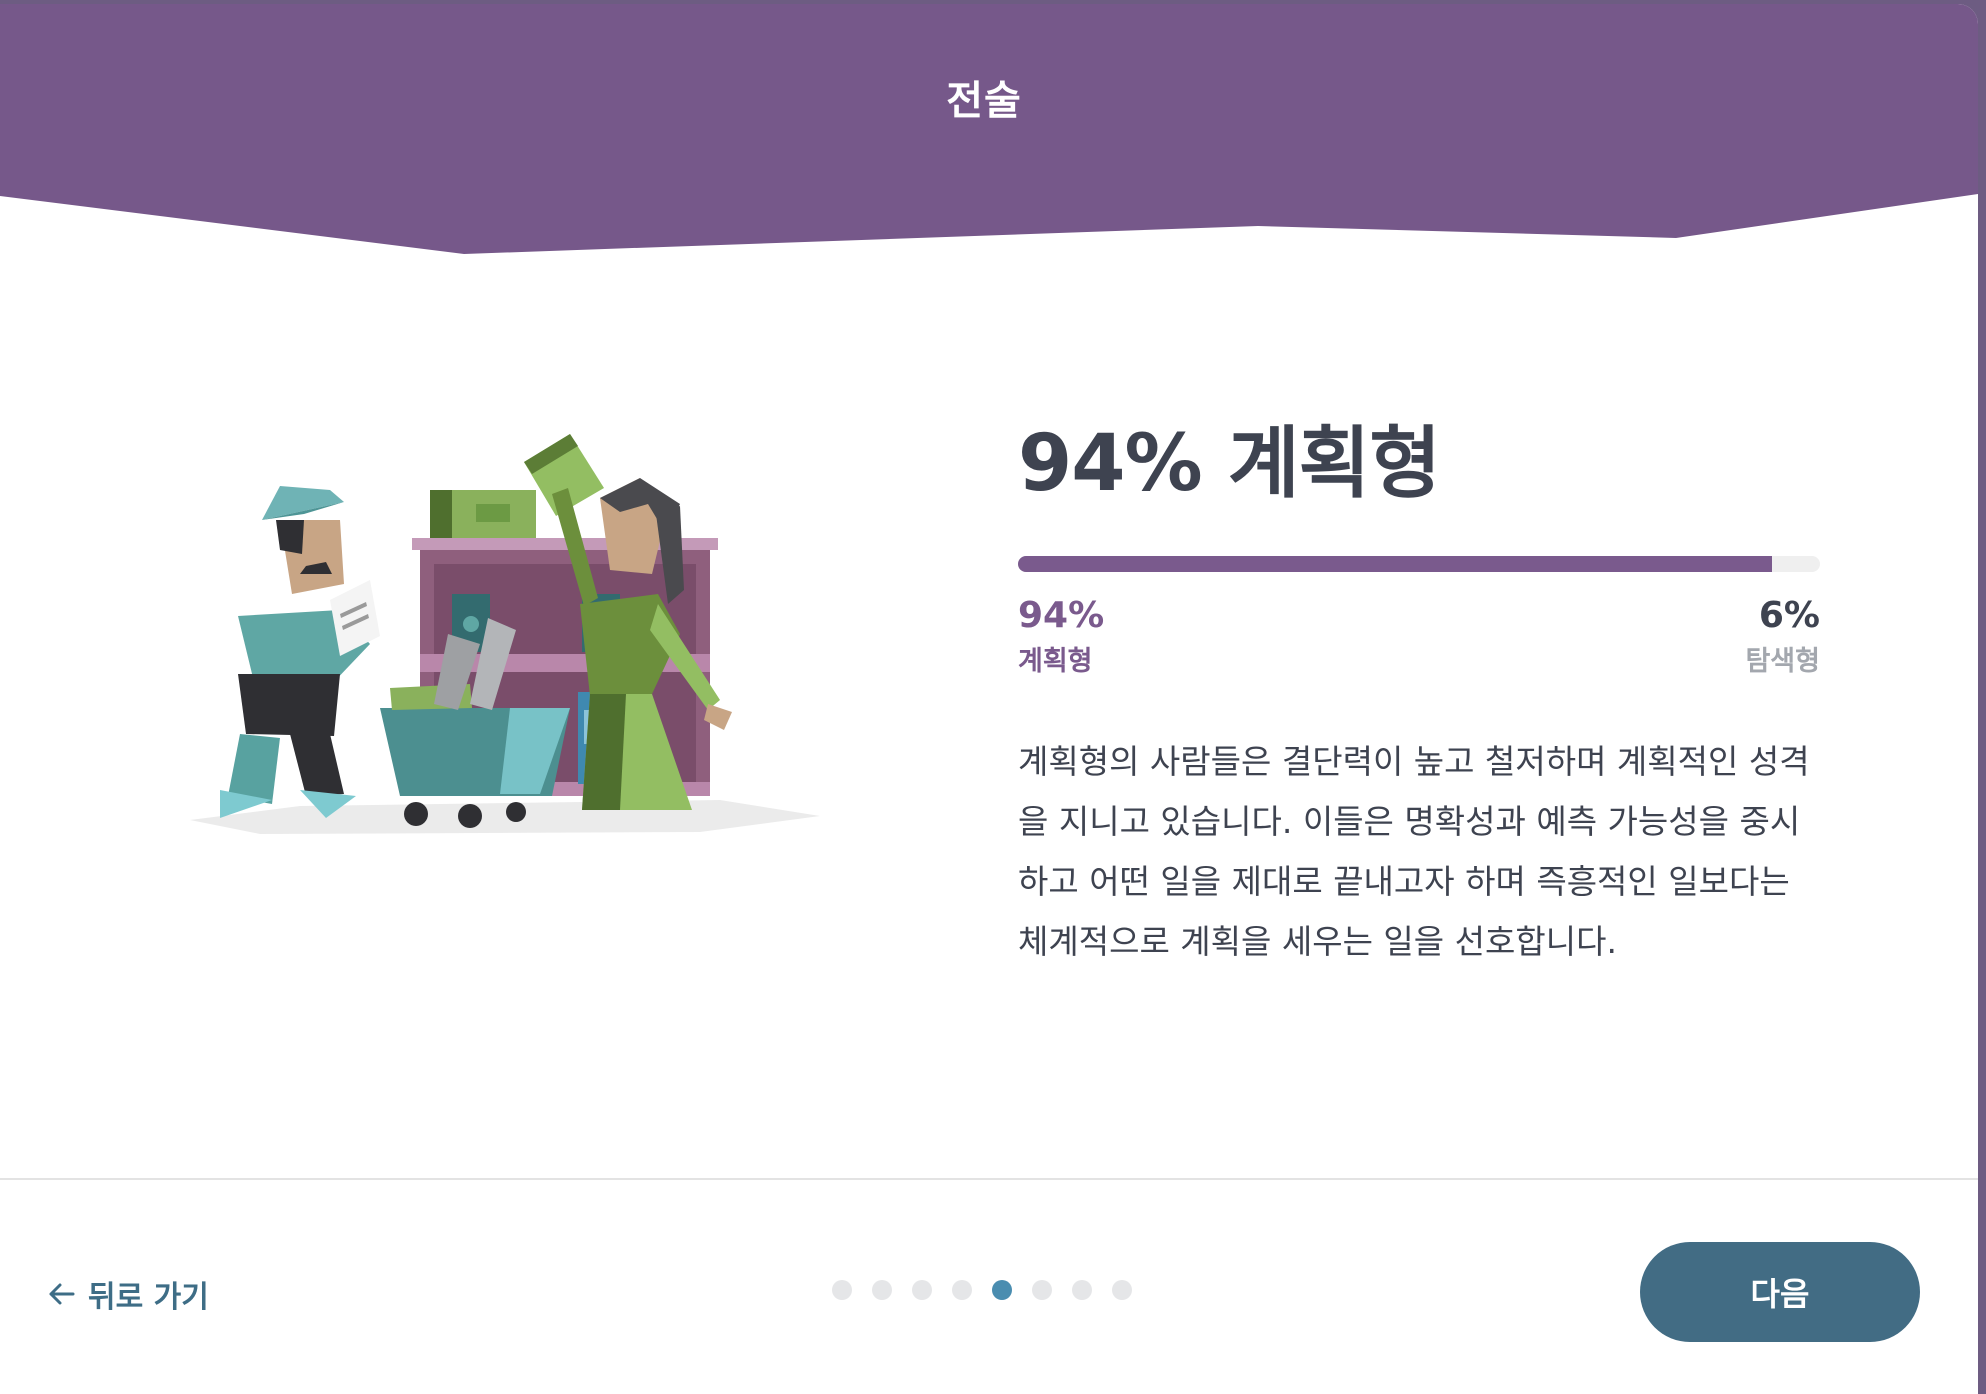 The image size is (1986, 1394). What do you see at coordinates (1789, 615) in the screenshot?
I see `right-trait-value: 6%` at bounding box center [1789, 615].